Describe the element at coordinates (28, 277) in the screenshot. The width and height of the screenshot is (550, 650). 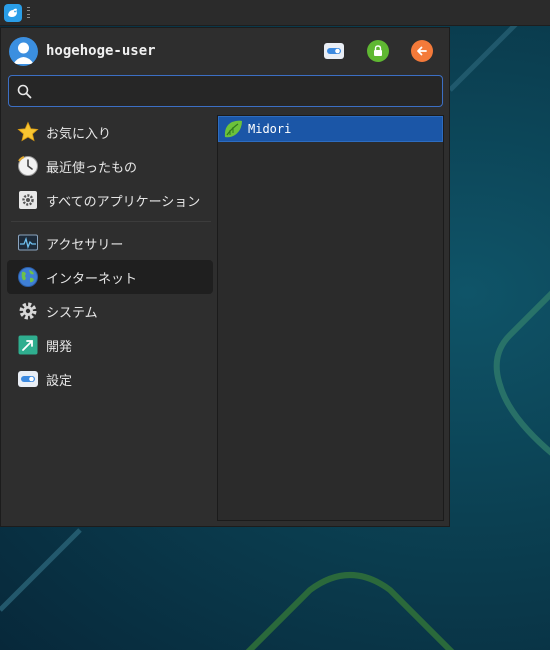
I see `globe-icon` at that location.